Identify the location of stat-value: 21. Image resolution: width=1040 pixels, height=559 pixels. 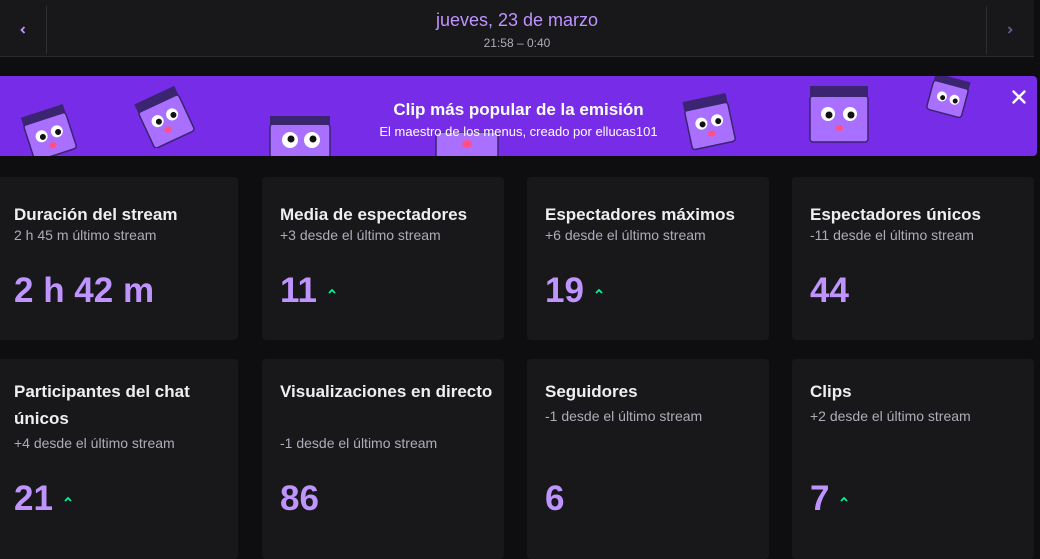
(43, 499).